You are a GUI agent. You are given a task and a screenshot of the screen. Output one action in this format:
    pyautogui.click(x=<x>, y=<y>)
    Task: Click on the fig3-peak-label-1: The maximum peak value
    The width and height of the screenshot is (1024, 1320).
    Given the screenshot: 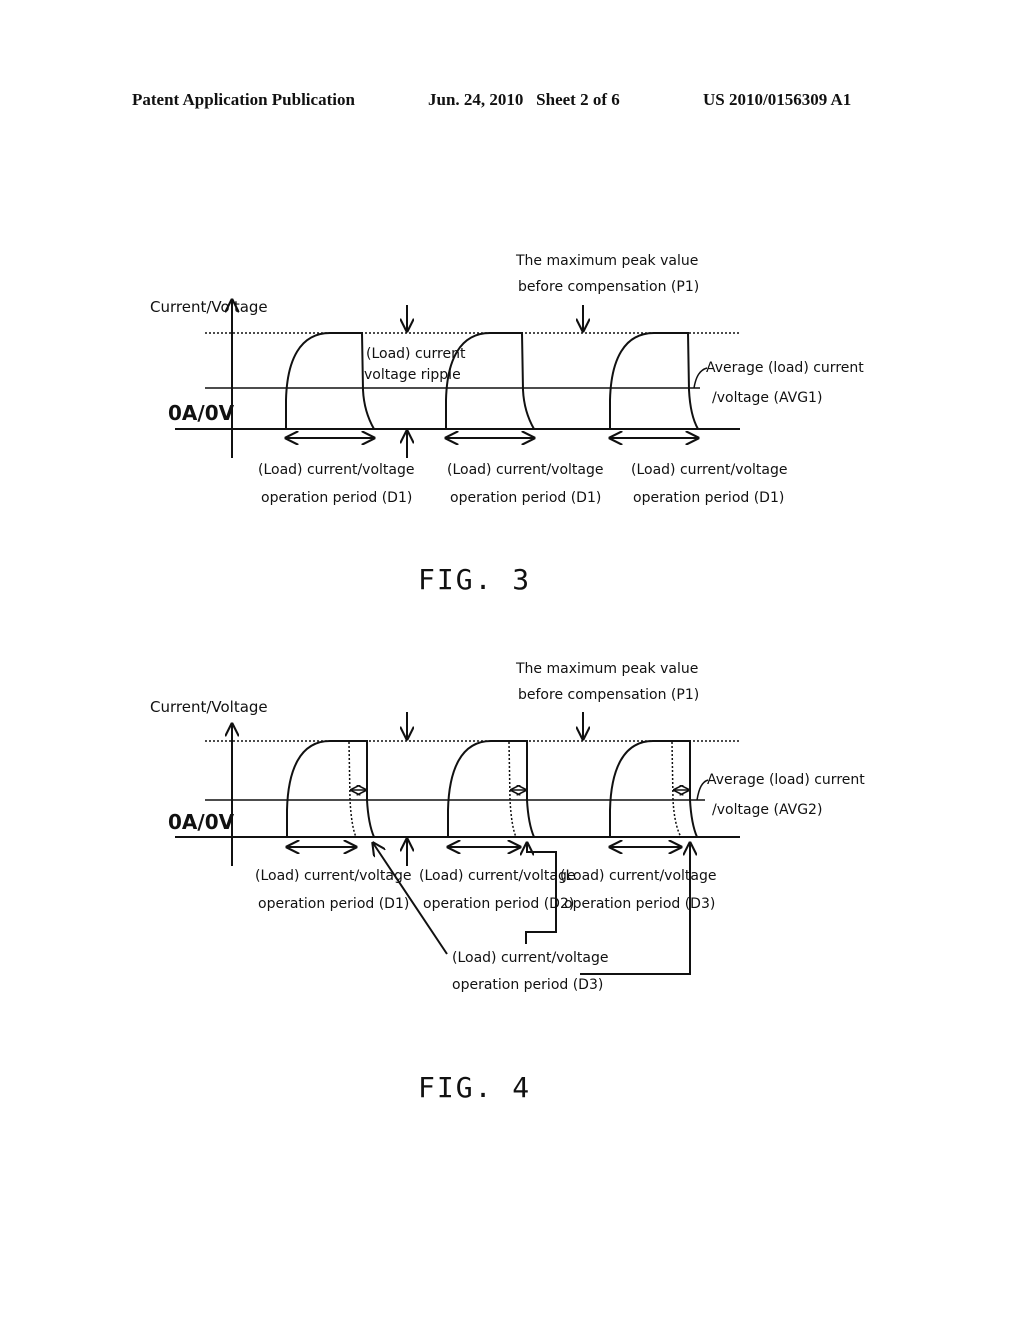 What is the action you would take?
    pyautogui.click(x=606, y=261)
    